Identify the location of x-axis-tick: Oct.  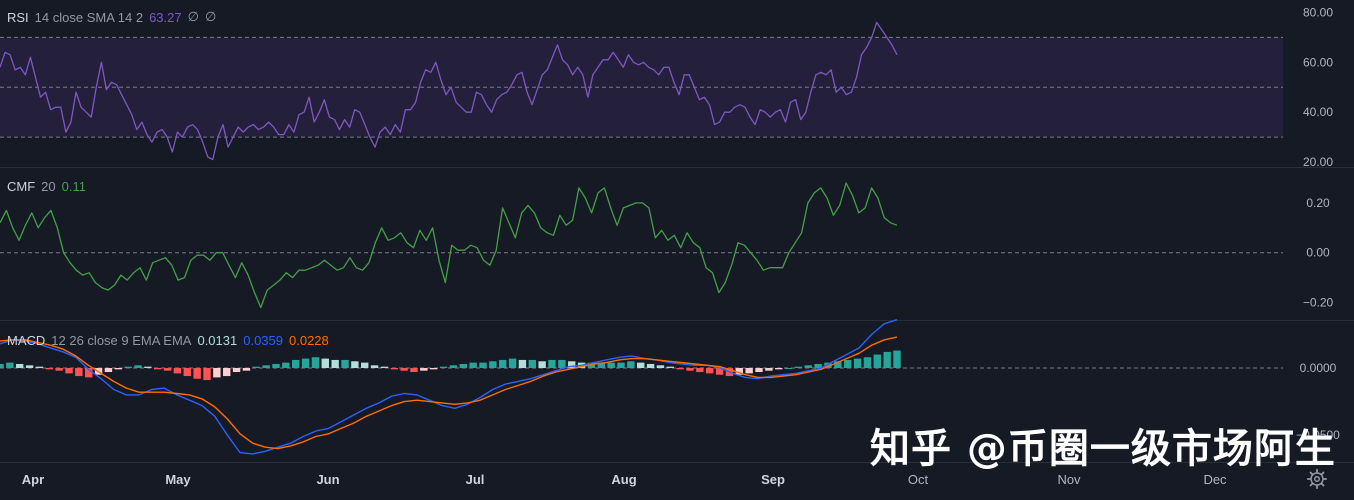
(918, 479).